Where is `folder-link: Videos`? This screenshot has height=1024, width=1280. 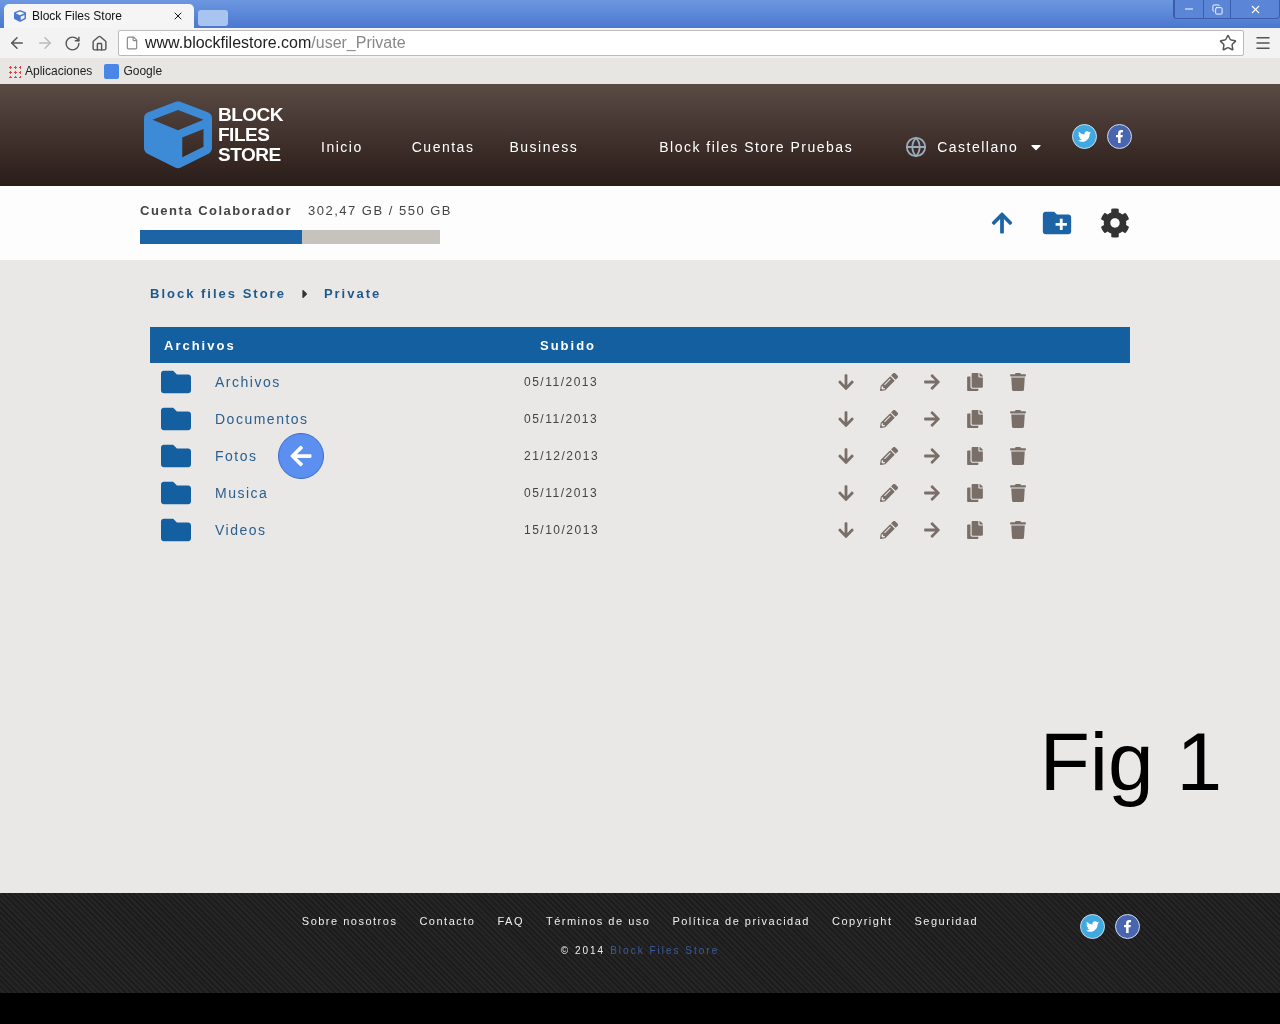
folder-link: Videos is located at coordinates (241, 529).